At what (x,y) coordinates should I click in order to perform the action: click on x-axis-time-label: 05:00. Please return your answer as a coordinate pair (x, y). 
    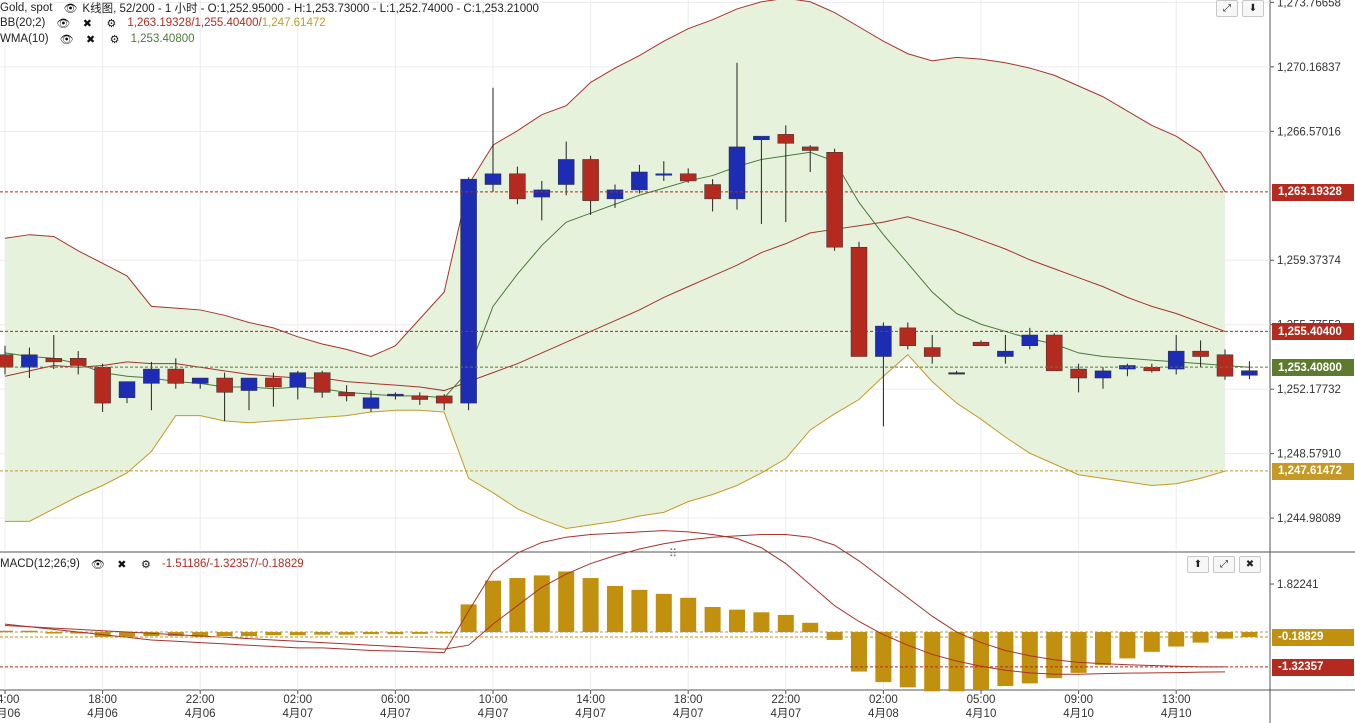
    Looking at the image, I should click on (981, 700).